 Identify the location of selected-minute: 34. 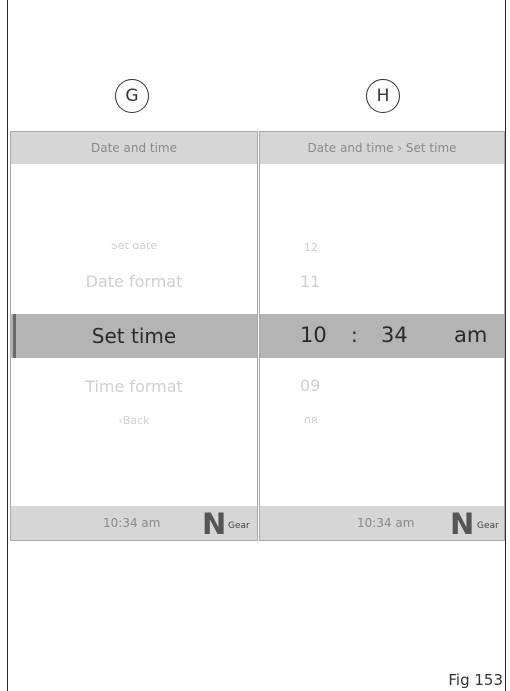
(394, 335).